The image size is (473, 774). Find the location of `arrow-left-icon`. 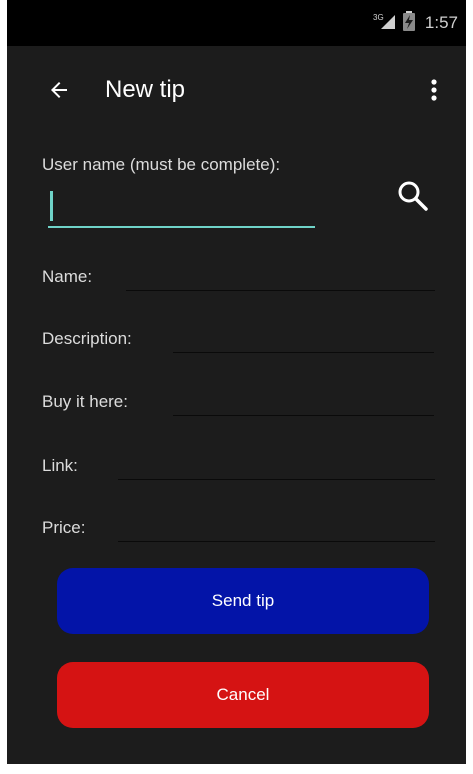

arrow-left-icon is located at coordinates (59, 90).